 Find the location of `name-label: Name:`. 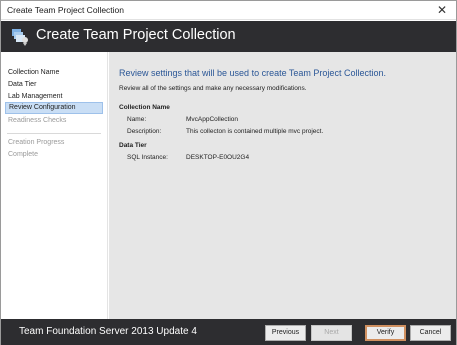

name-label: Name: is located at coordinates (137, 119).